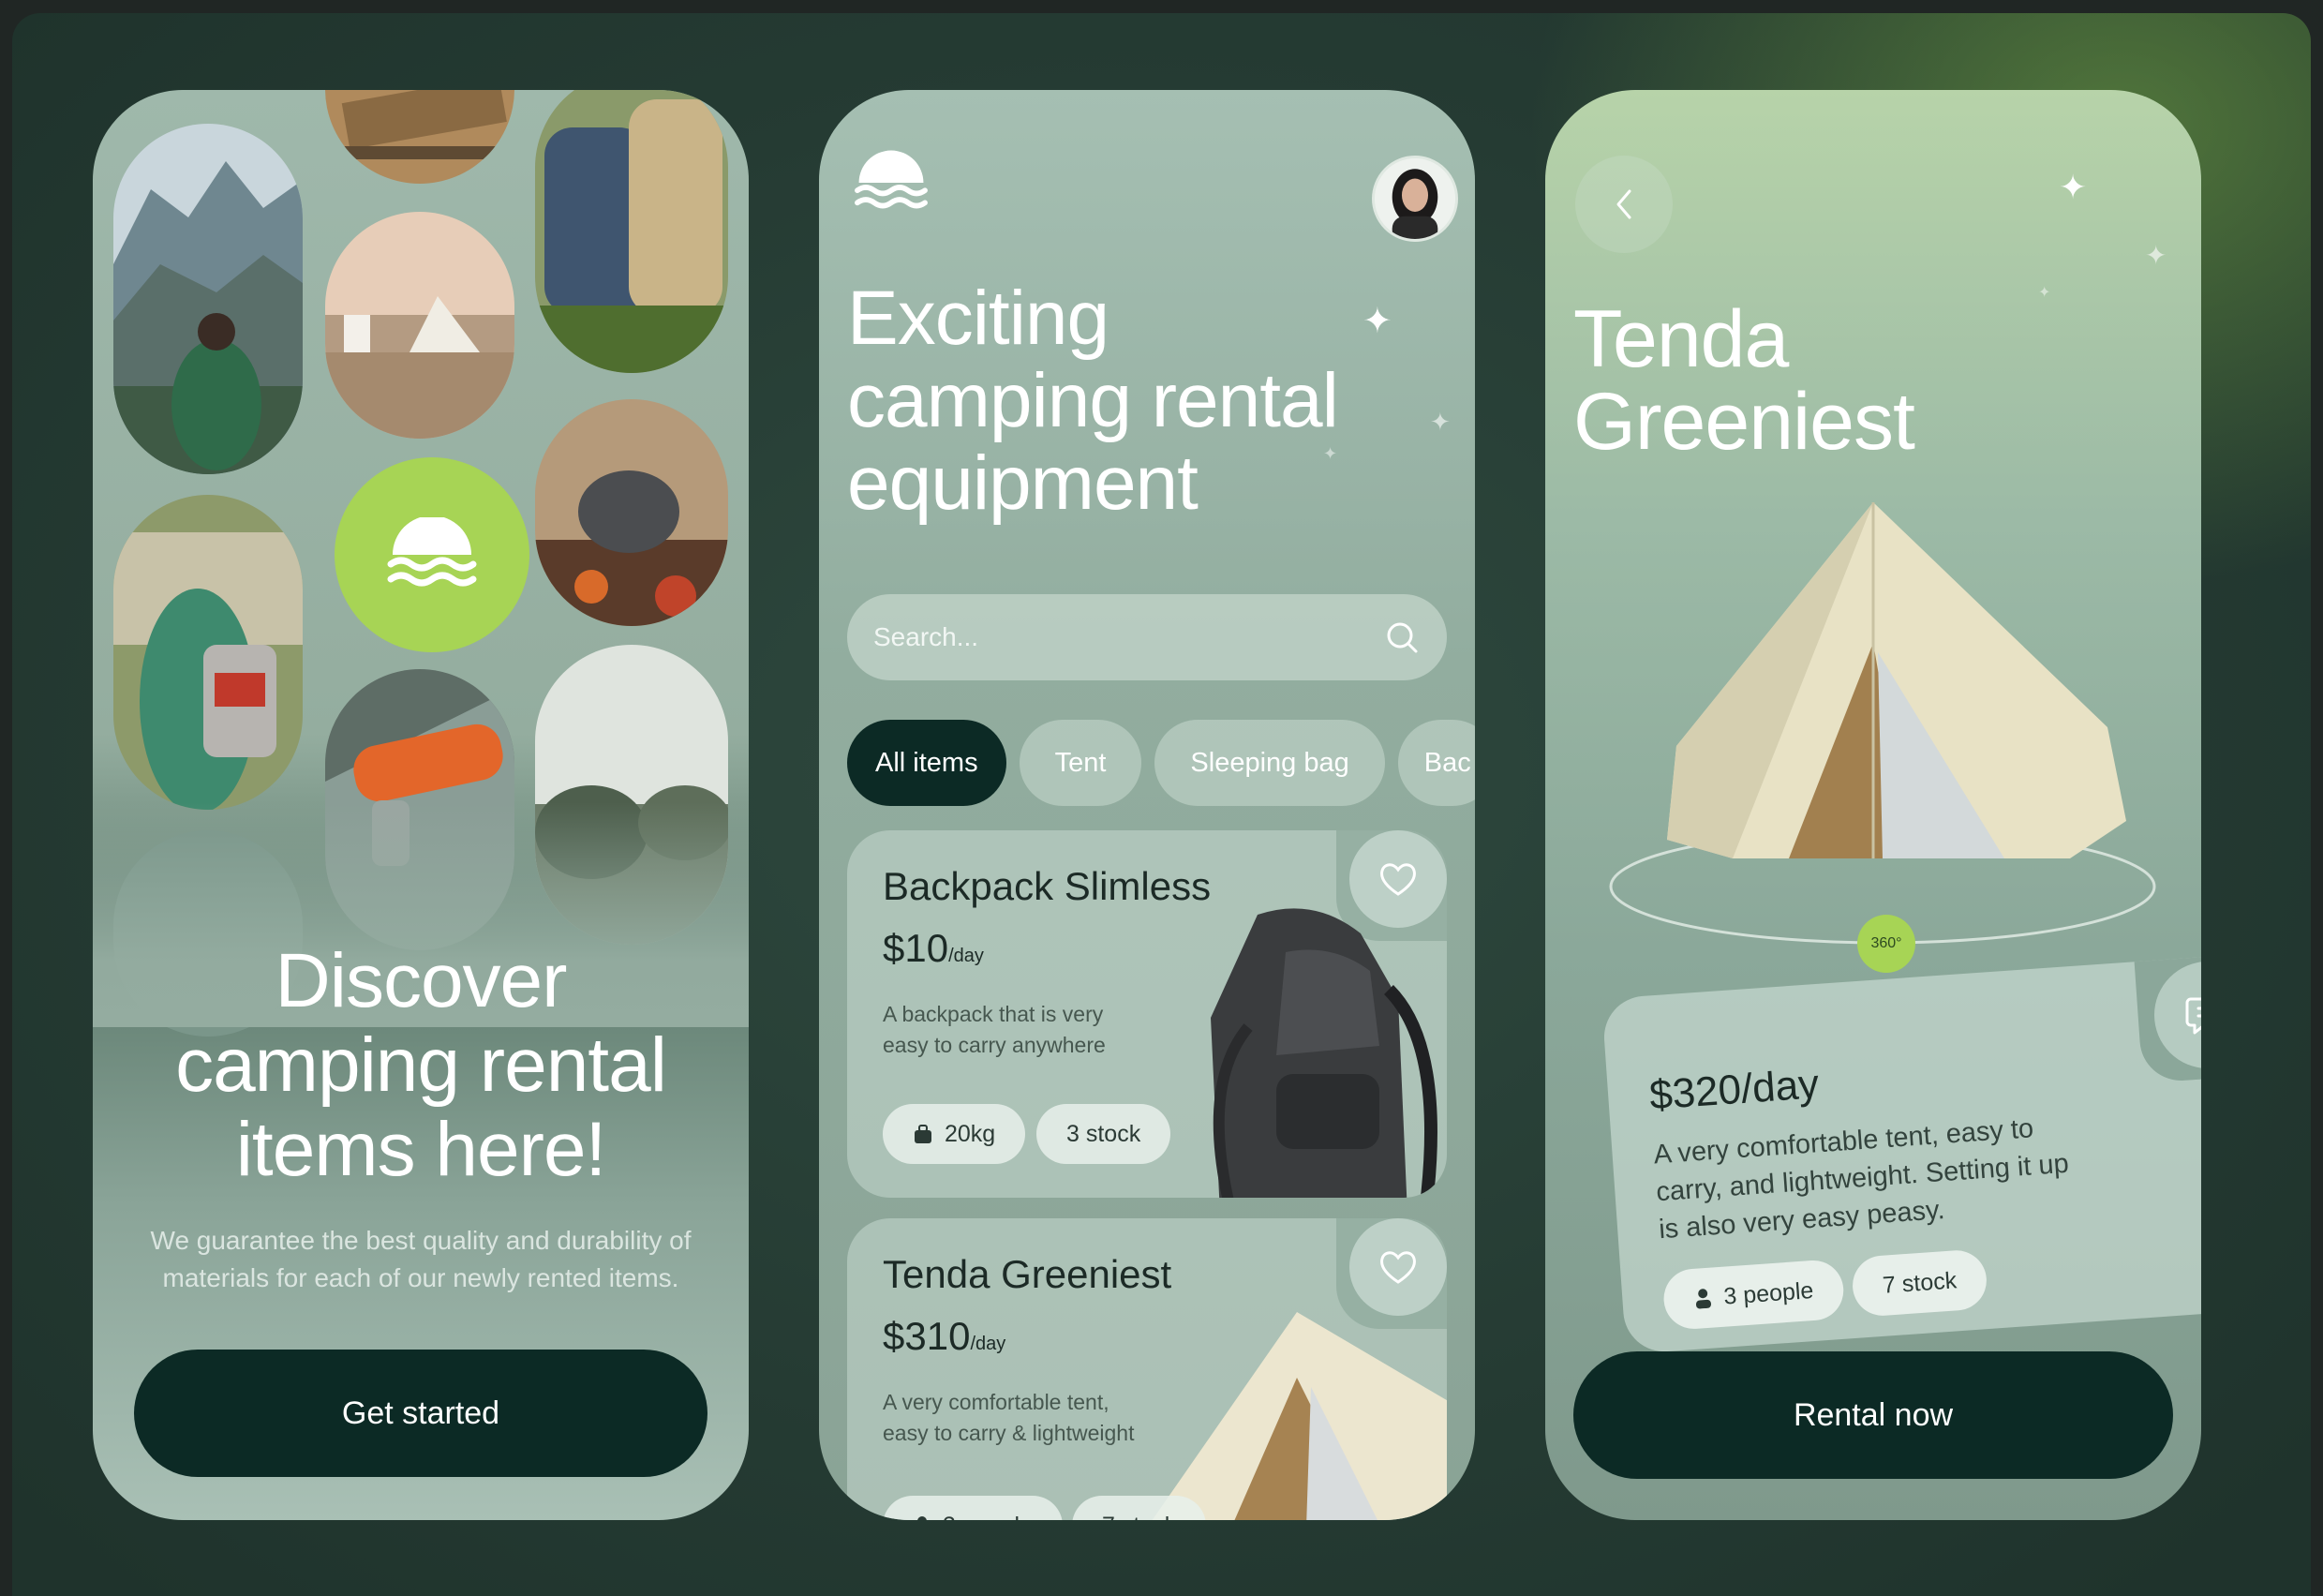  Describe the element at coordinates (926, 763) in the screenshot. I see `tab-all-items: All items` at that location.